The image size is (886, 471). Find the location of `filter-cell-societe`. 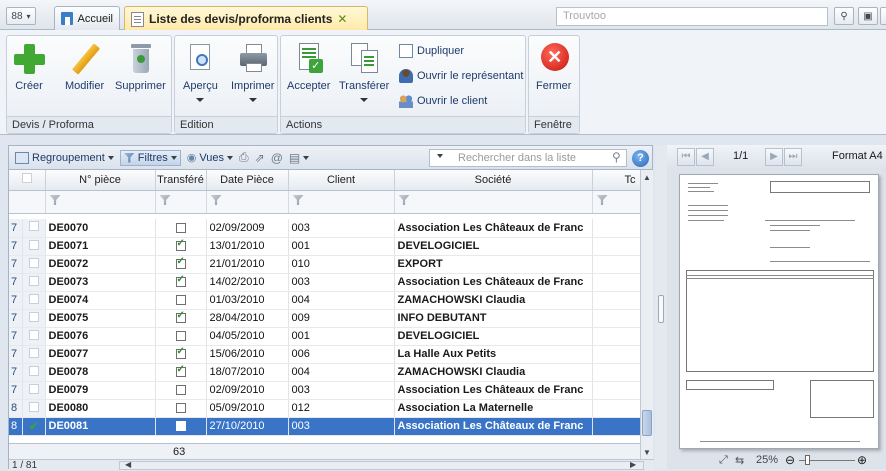

filter-cell-societe is located at coordinates (493, 202).